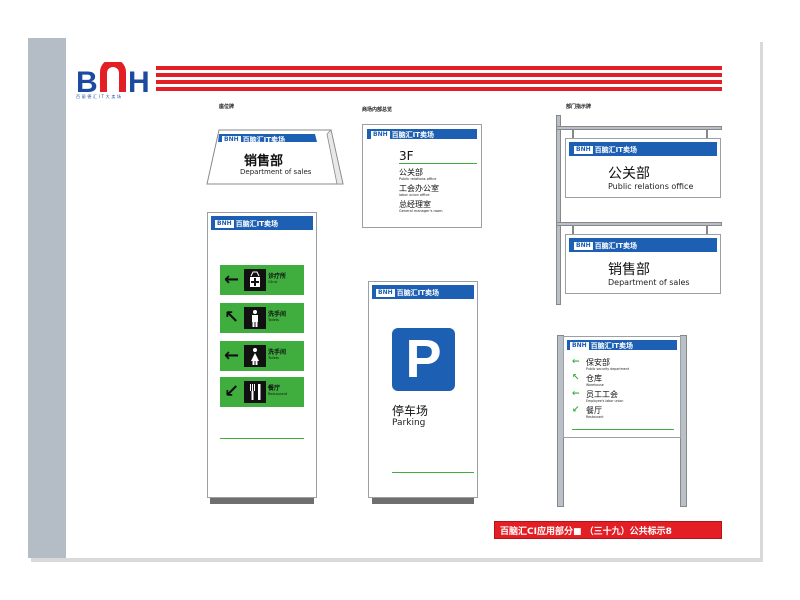 The height and width of the screenshot is (600, 800). I want to click on parking-sign-brand: BNH 百脑汇IT卖场, so click(407, 293).